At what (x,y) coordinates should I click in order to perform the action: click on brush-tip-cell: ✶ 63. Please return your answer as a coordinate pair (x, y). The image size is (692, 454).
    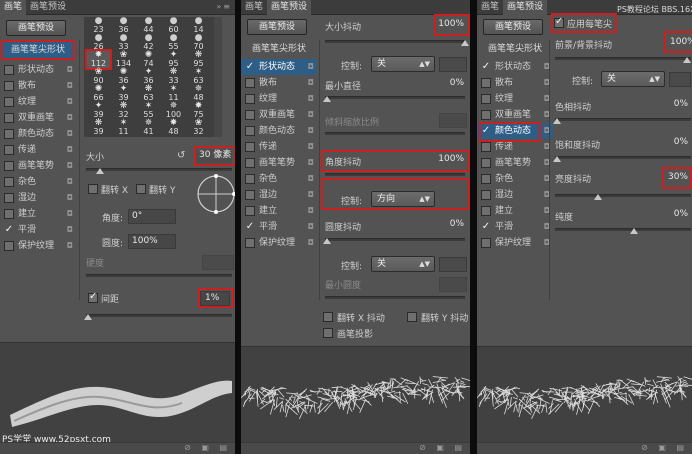
    Looking at the image, I should click on (198, 76).